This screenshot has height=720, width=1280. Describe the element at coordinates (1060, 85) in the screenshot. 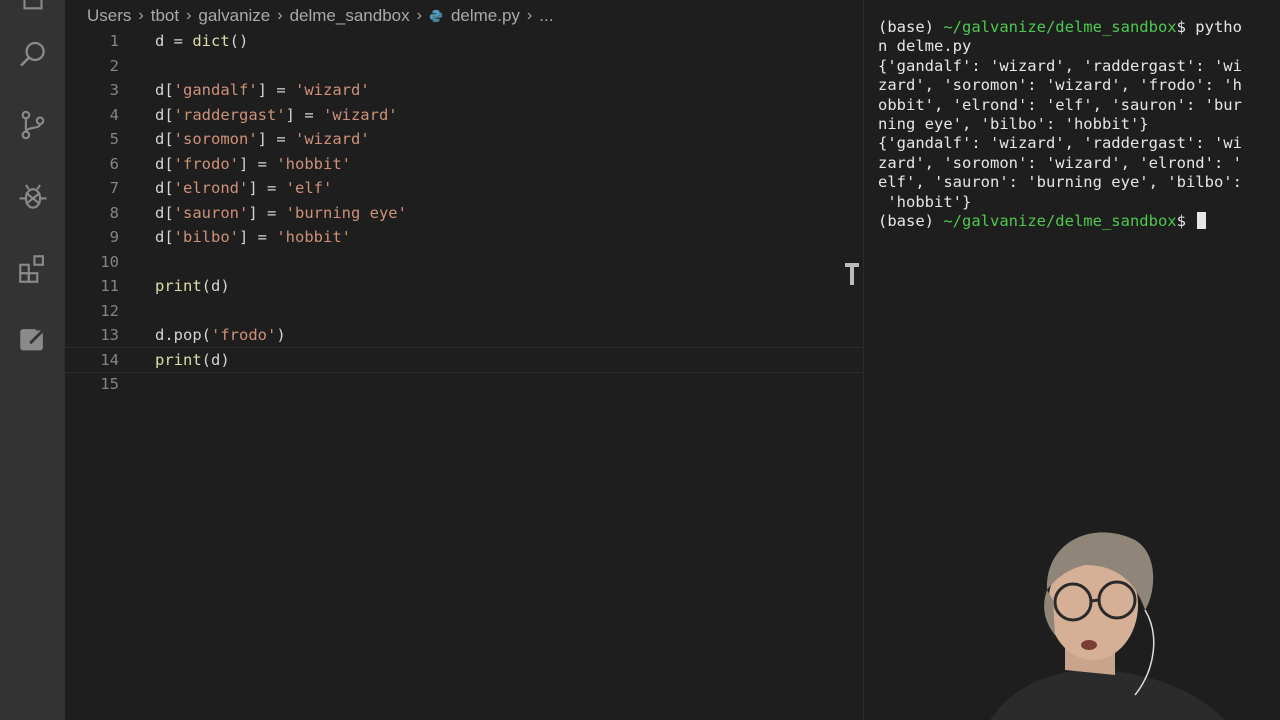

I see `terminal-text: zard', 'soromon': 'wizard', 'frodo': 'h` at that location.